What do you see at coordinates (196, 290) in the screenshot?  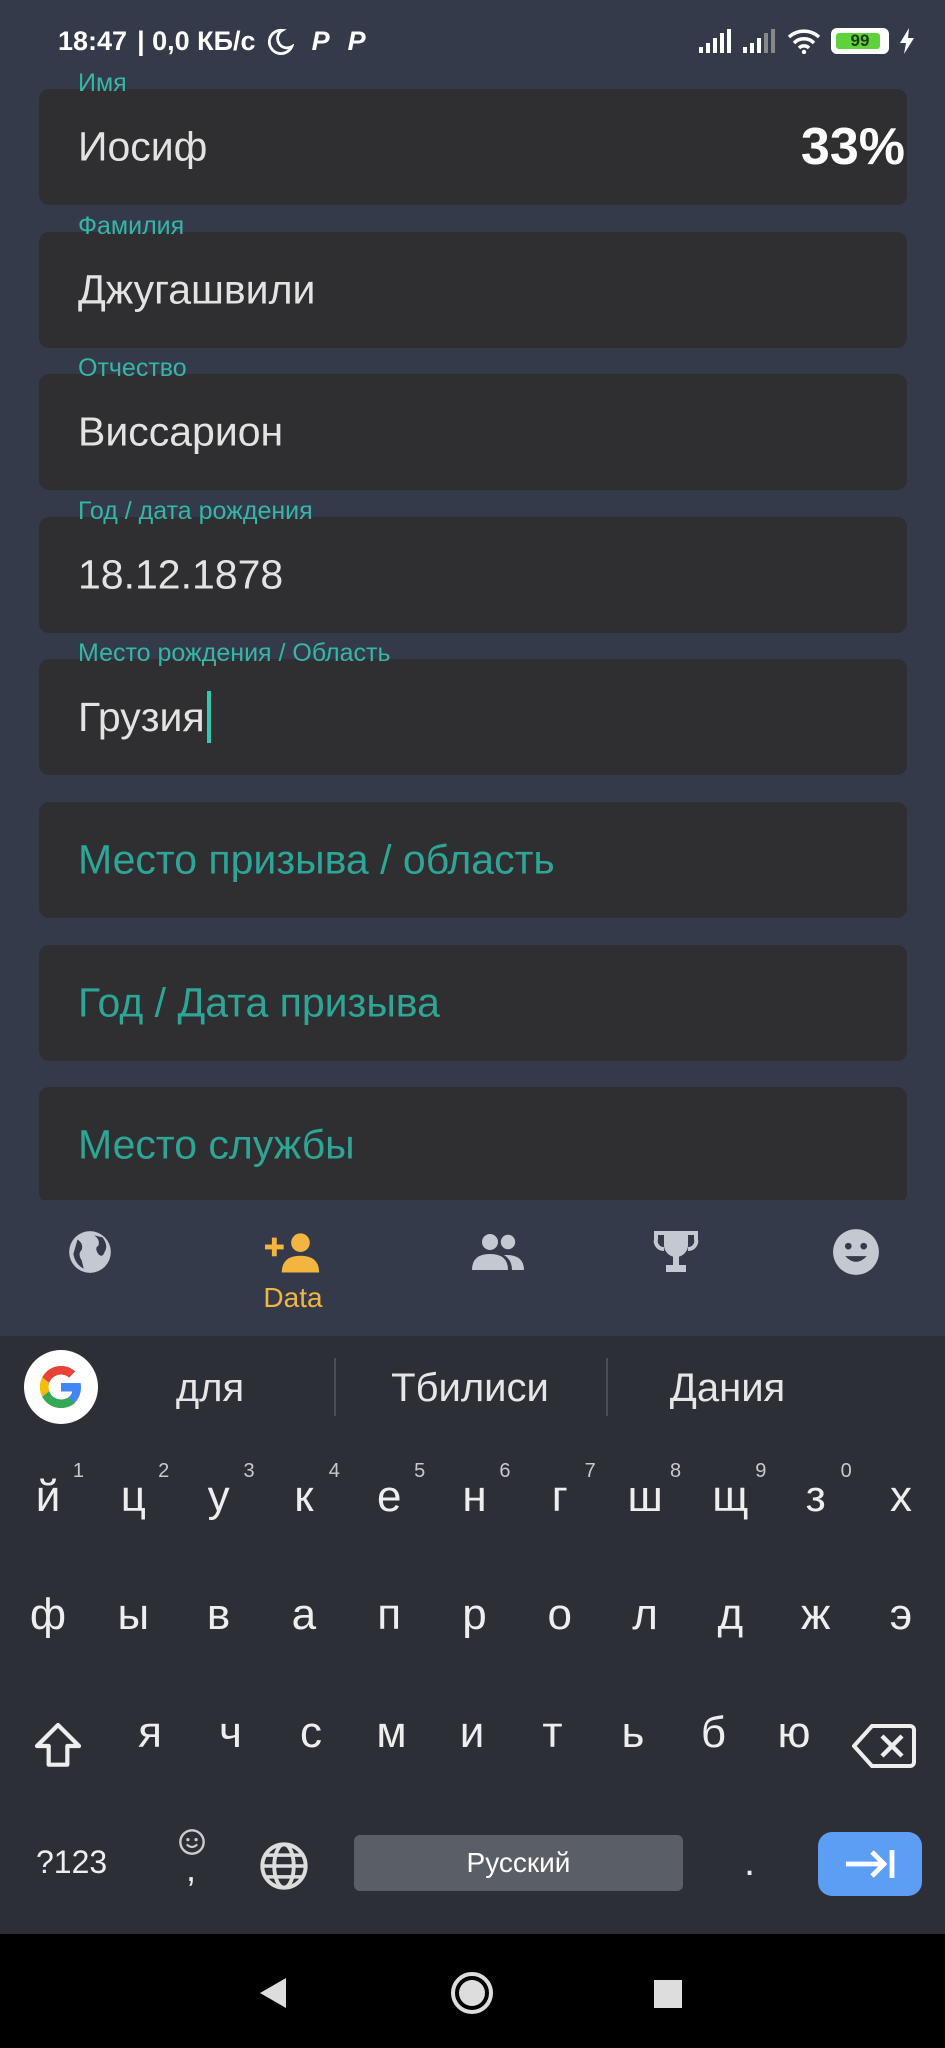 I see `field-value: Джугашвили` at bounding box center [196, 290].